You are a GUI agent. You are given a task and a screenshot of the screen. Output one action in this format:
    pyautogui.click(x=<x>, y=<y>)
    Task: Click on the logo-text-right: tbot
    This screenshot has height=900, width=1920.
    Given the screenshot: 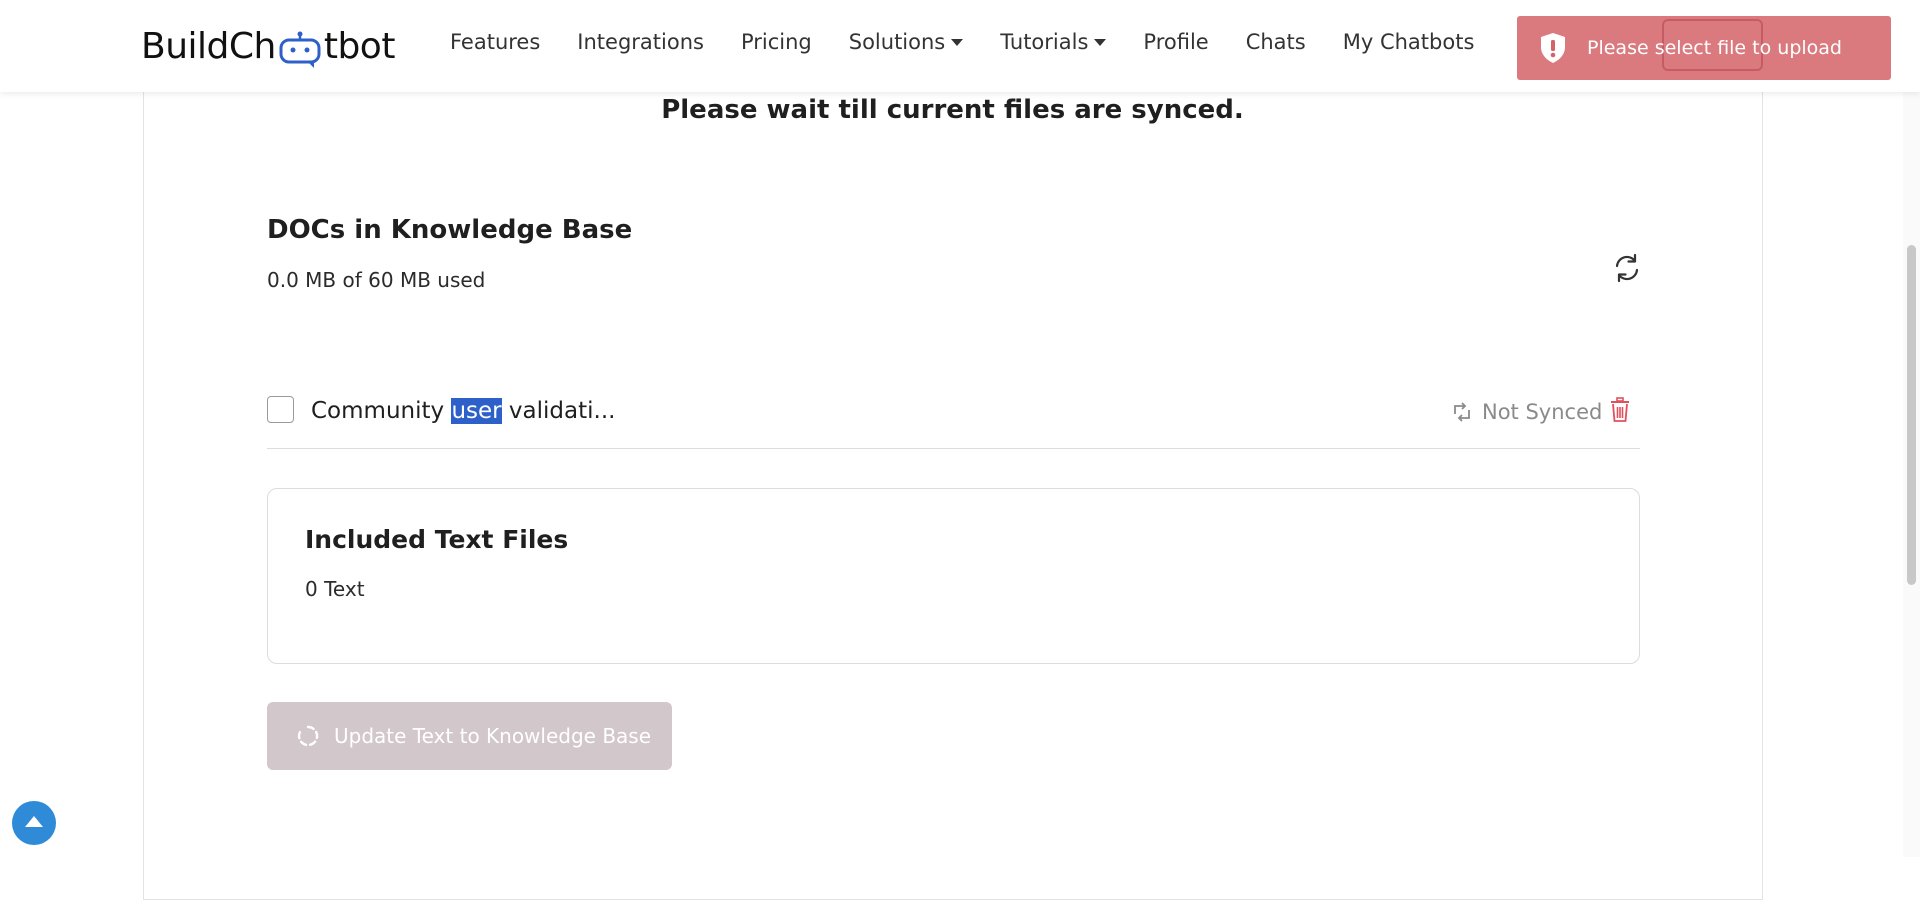 What is the action you would take?
    pyautogui.click(x=359, y=46)
    